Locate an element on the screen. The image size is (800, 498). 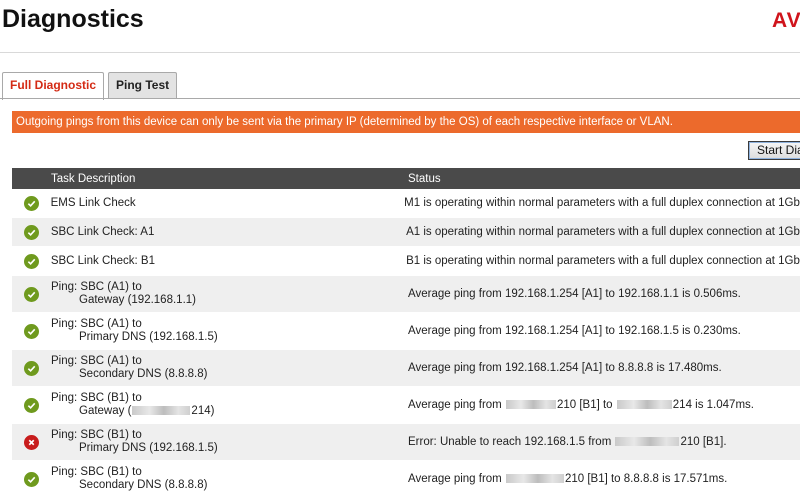
brand-logo: AV is located at coordinates (786, 20).